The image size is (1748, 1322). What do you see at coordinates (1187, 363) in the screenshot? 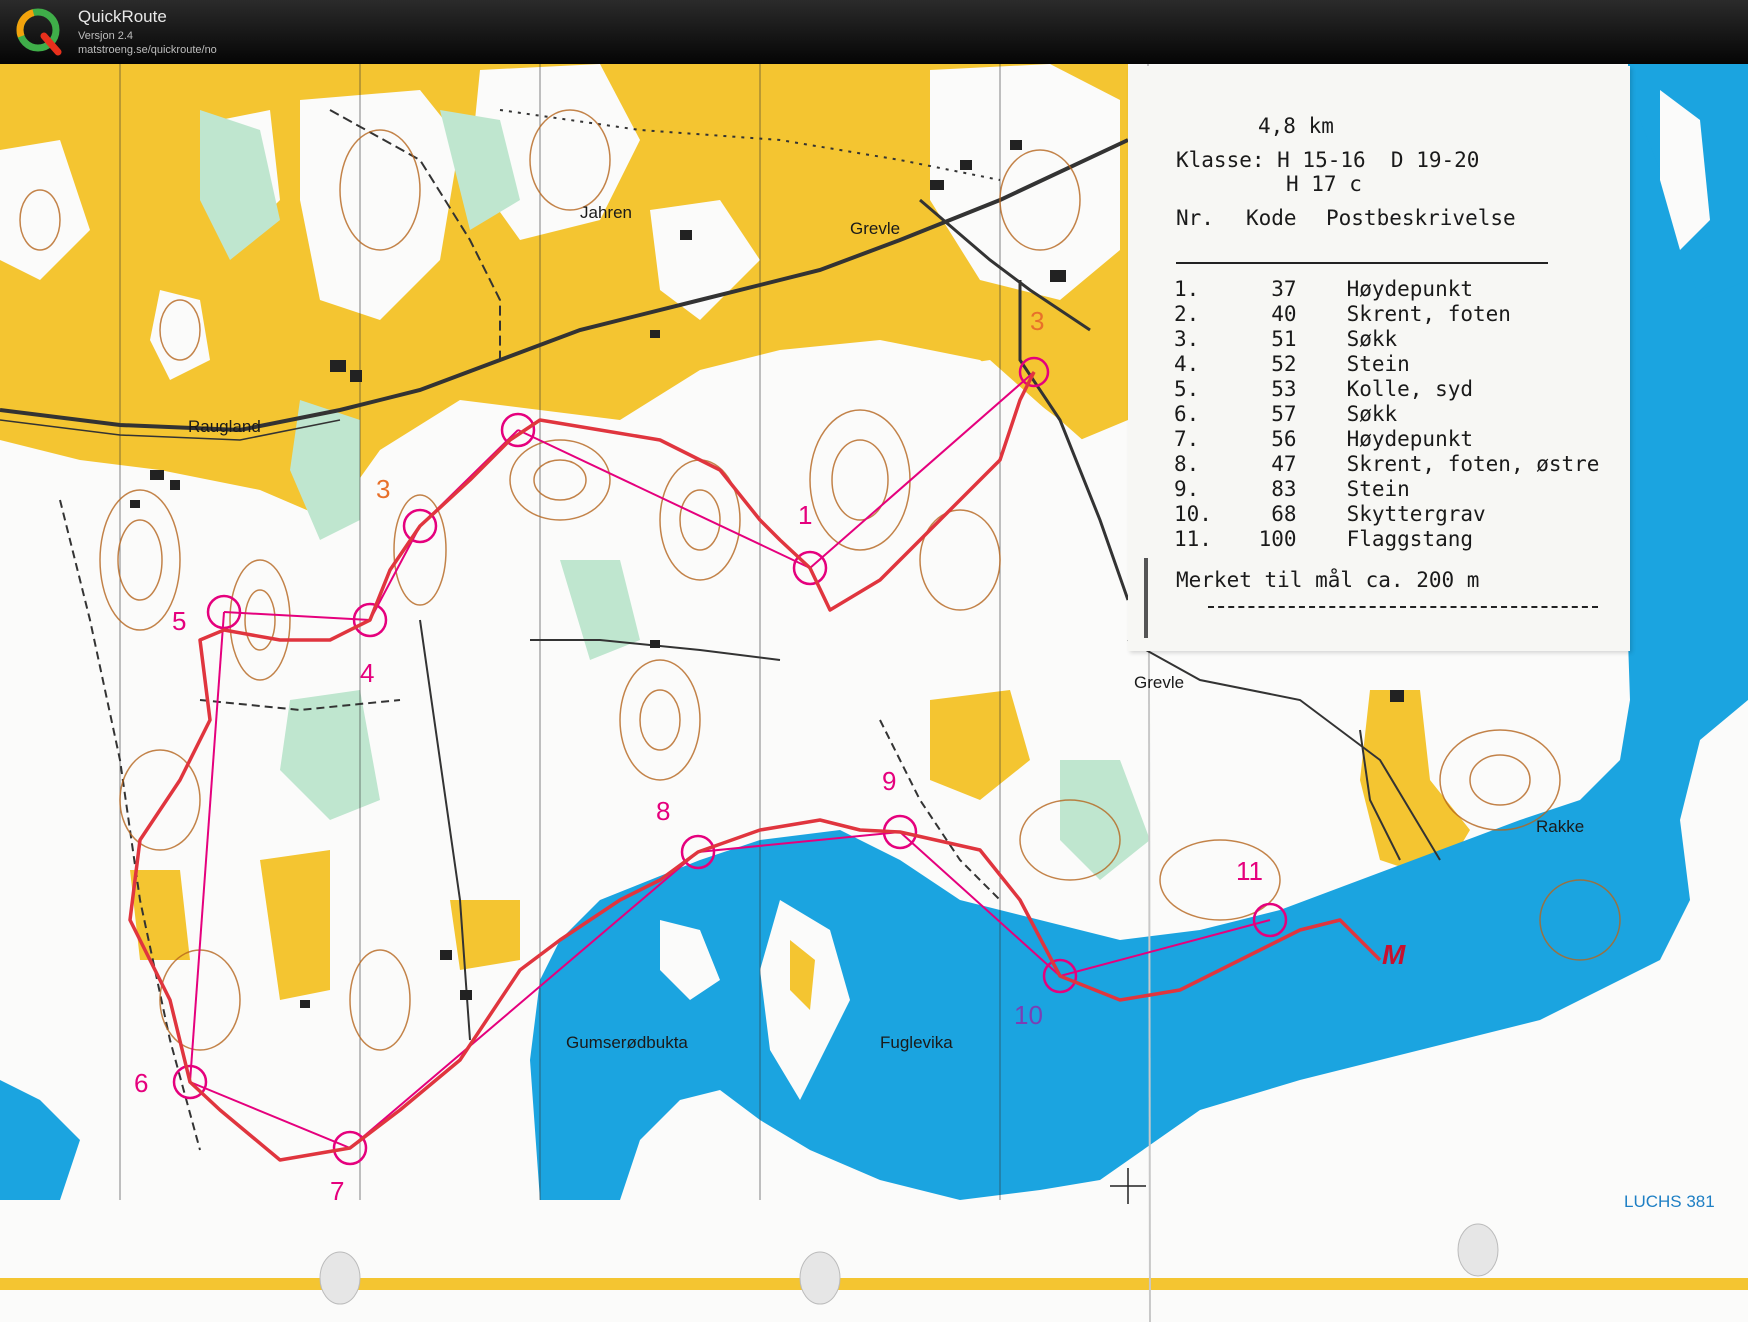
I see `control-nr: 4.` at bounding box center [1187, 363].